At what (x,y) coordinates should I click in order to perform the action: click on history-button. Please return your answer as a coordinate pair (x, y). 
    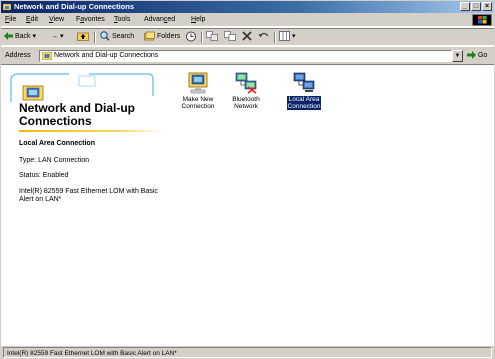
    Looking at the image, I should click on (191, 37).